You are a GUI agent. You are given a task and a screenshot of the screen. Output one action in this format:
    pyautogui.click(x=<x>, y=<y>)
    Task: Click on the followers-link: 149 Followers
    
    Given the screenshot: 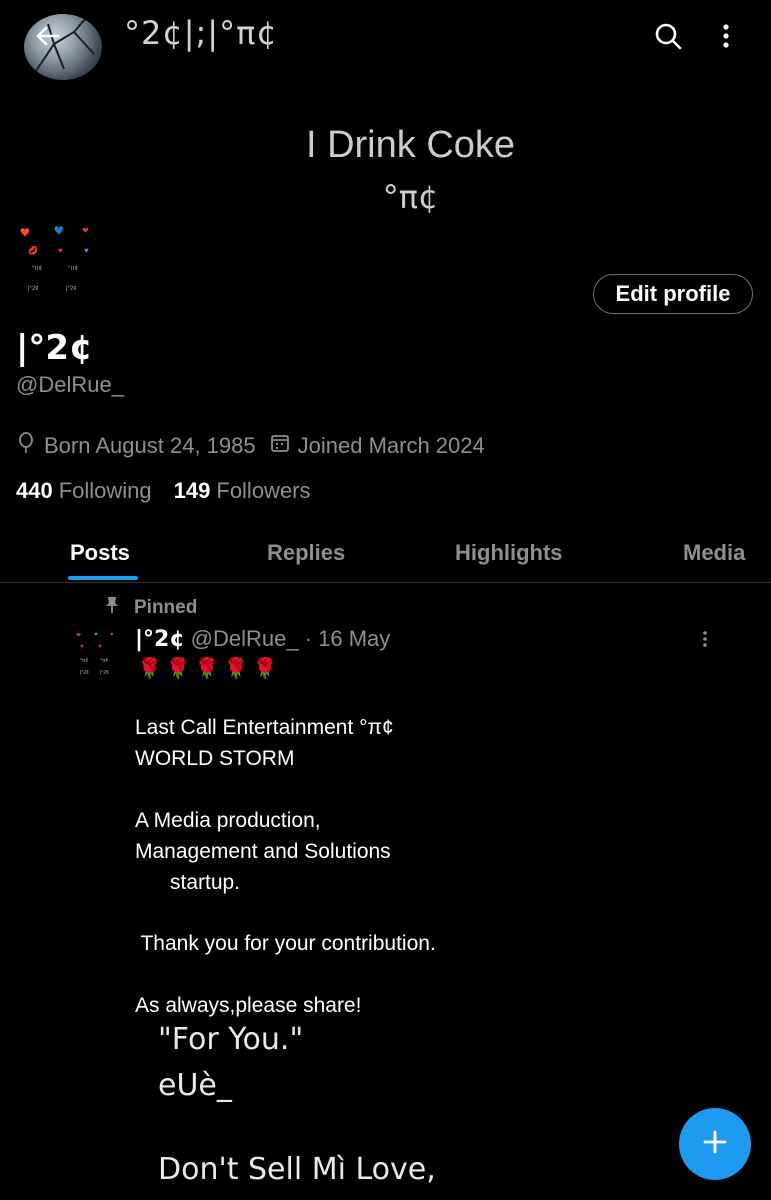 What is the action you would take?
    pyautogui.click(x=242, y=491)
    